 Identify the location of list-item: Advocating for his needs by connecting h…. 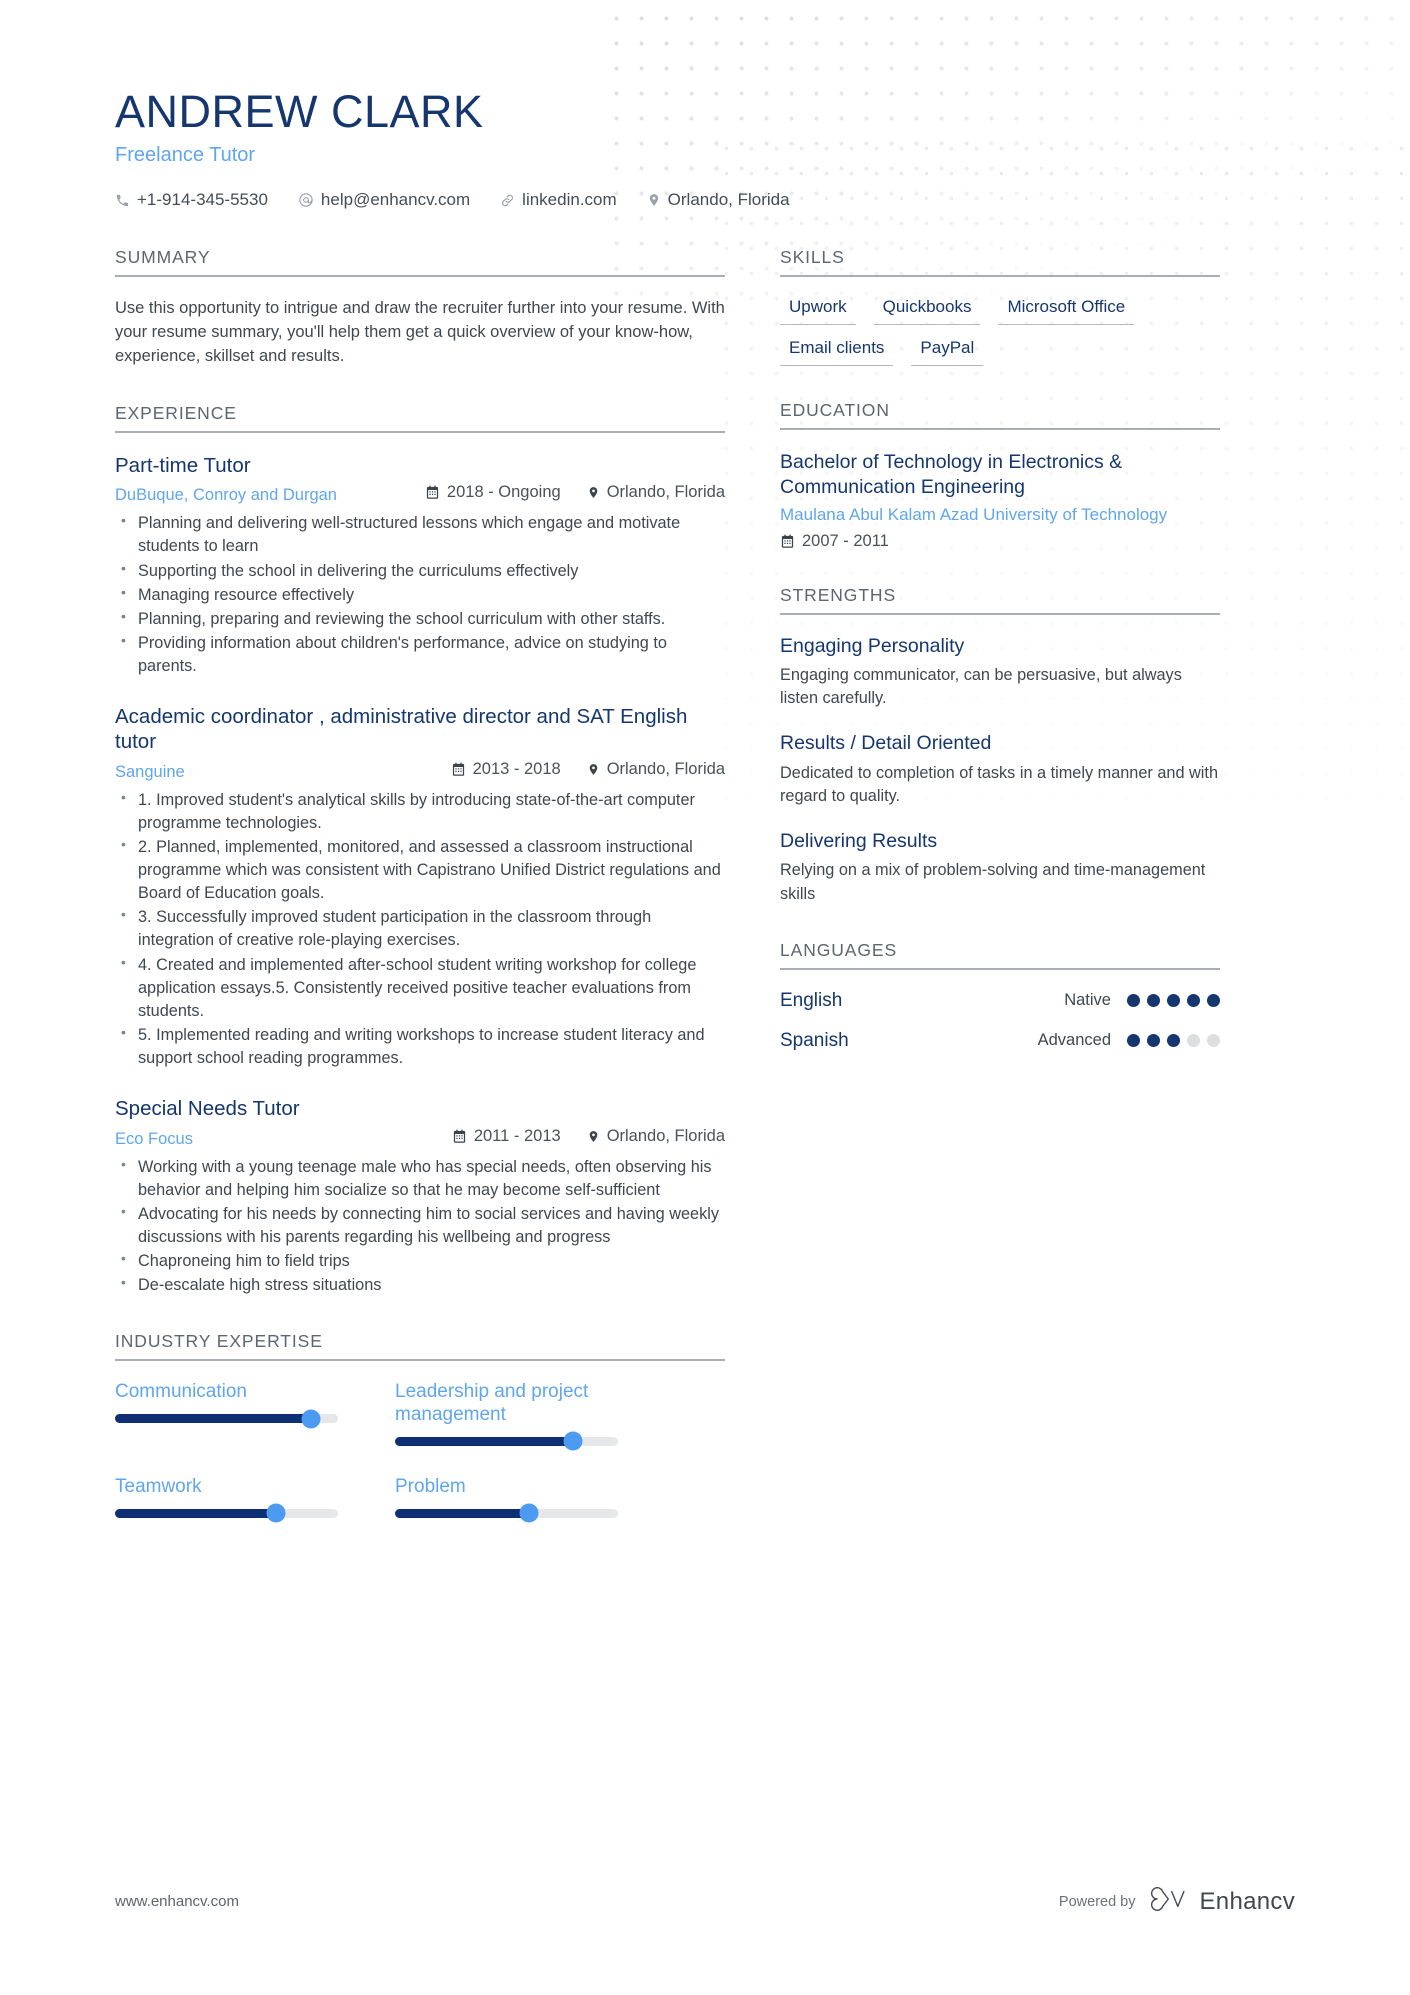
(420, 1225).